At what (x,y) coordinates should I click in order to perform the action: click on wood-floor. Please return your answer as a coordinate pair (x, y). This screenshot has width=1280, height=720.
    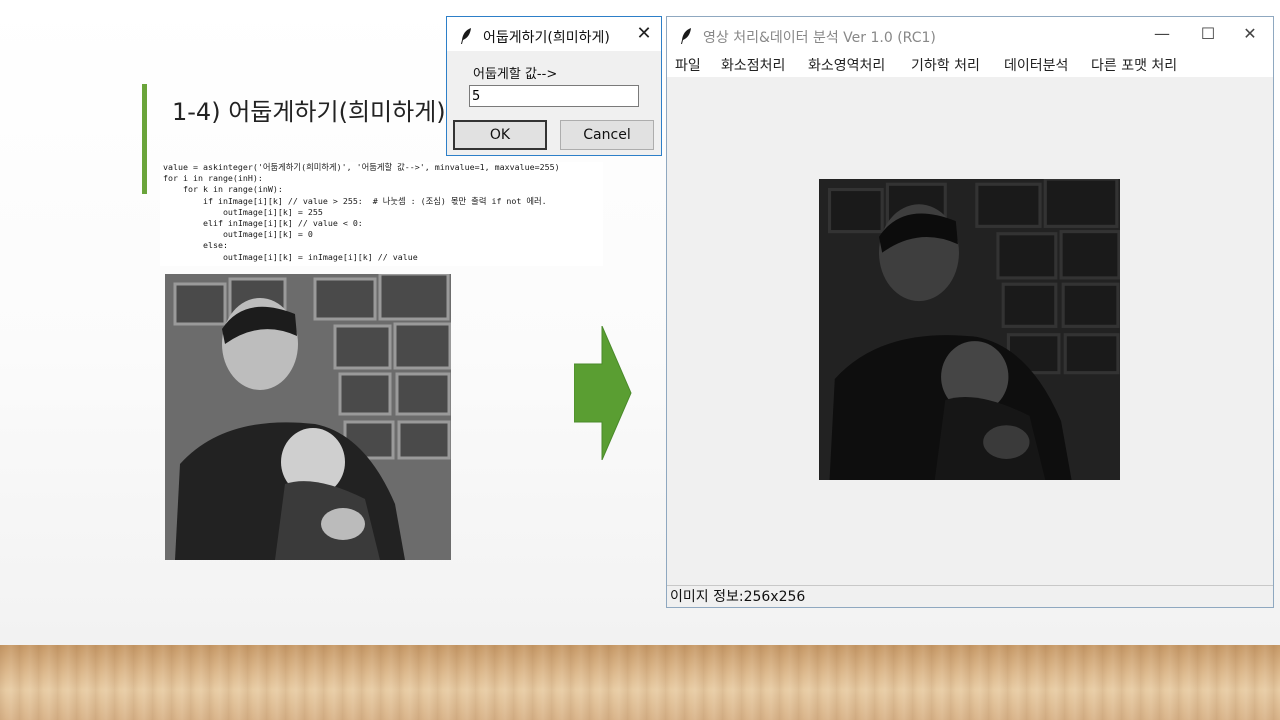
    Looking at the image, I should click on (640, 682).